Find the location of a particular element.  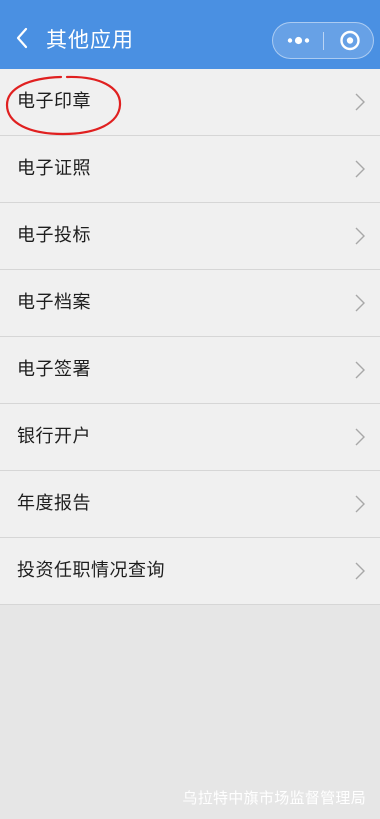

navigation-bar: 齵 其他应用 is located at coordinates (190, 34).